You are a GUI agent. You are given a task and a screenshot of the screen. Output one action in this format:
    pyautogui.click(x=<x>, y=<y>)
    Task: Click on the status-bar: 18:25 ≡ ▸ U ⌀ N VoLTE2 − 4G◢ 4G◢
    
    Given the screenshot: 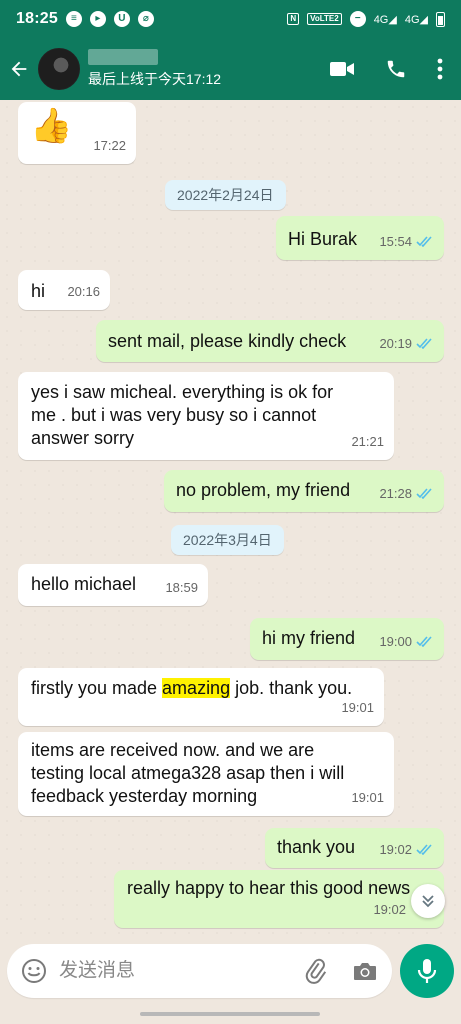 What is the action you would take?
    pyautogui.click(x=230, y=19)
    